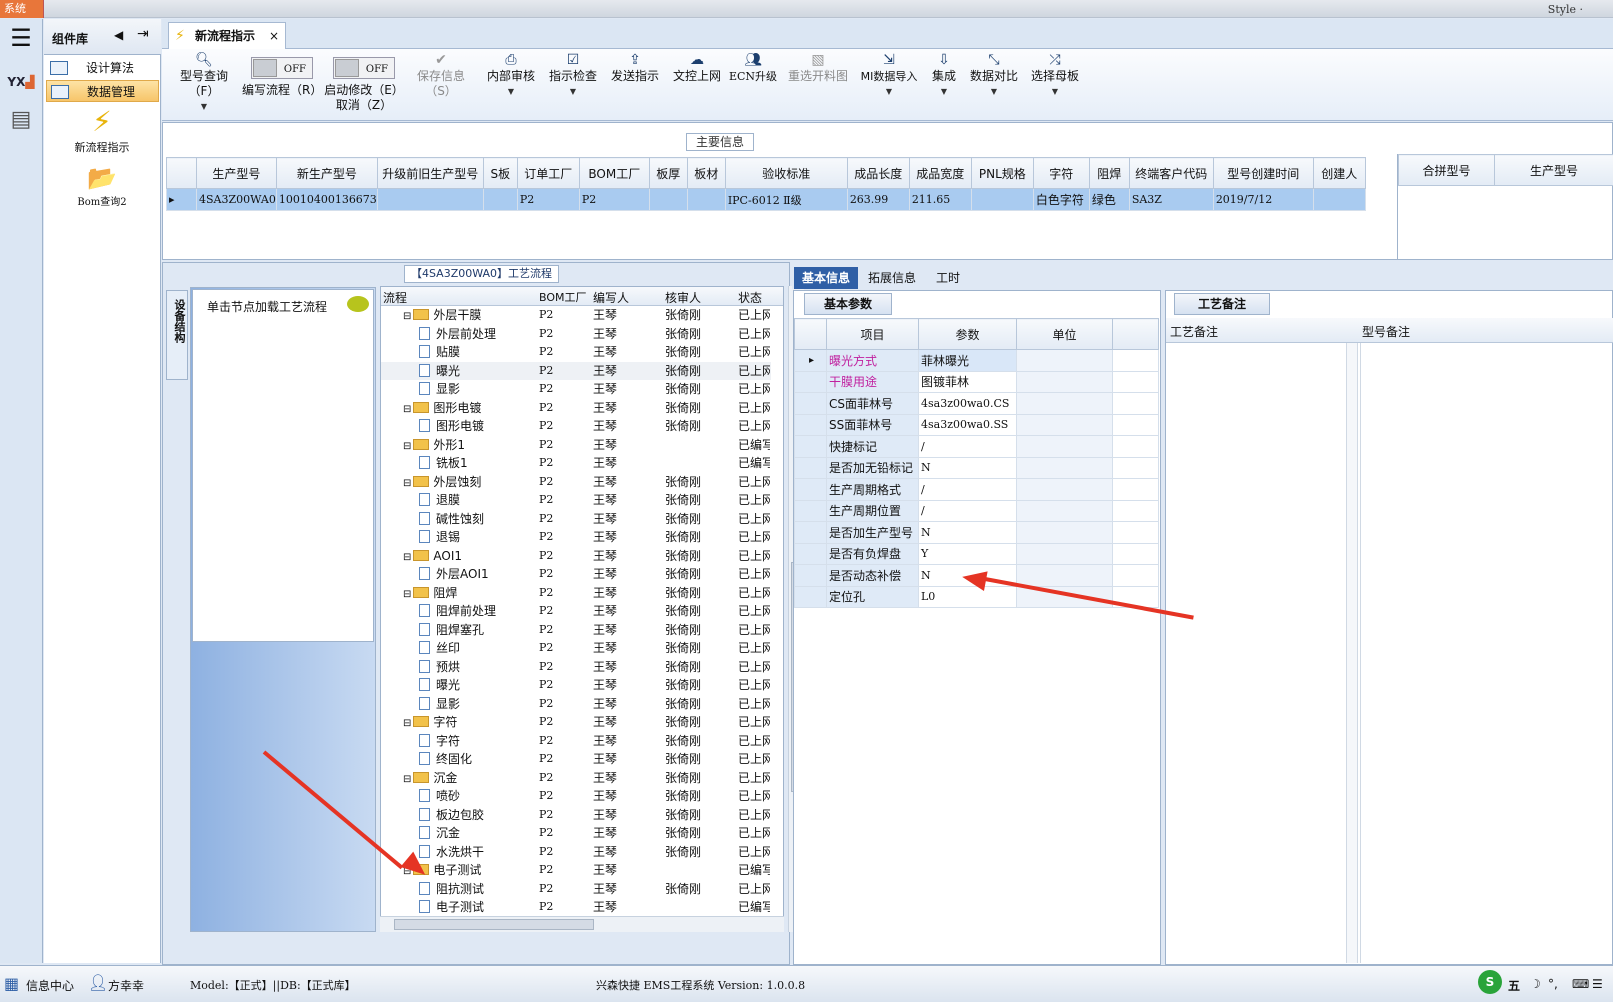  What do you see at coordinates (967, 596) in the screenshot?
I see `param-value: L0` at bounding box center [967, 596].